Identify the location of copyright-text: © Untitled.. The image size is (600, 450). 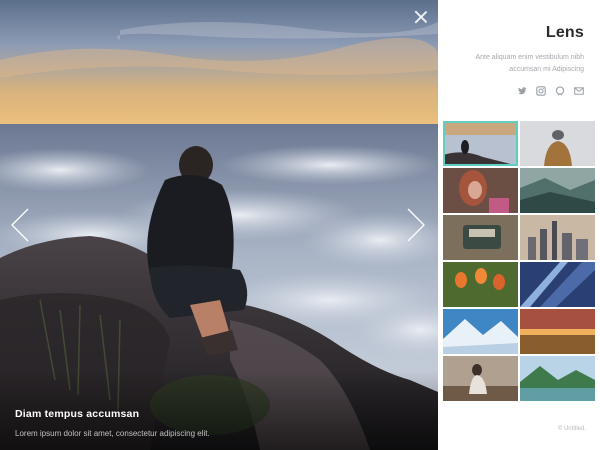
(571, 429).